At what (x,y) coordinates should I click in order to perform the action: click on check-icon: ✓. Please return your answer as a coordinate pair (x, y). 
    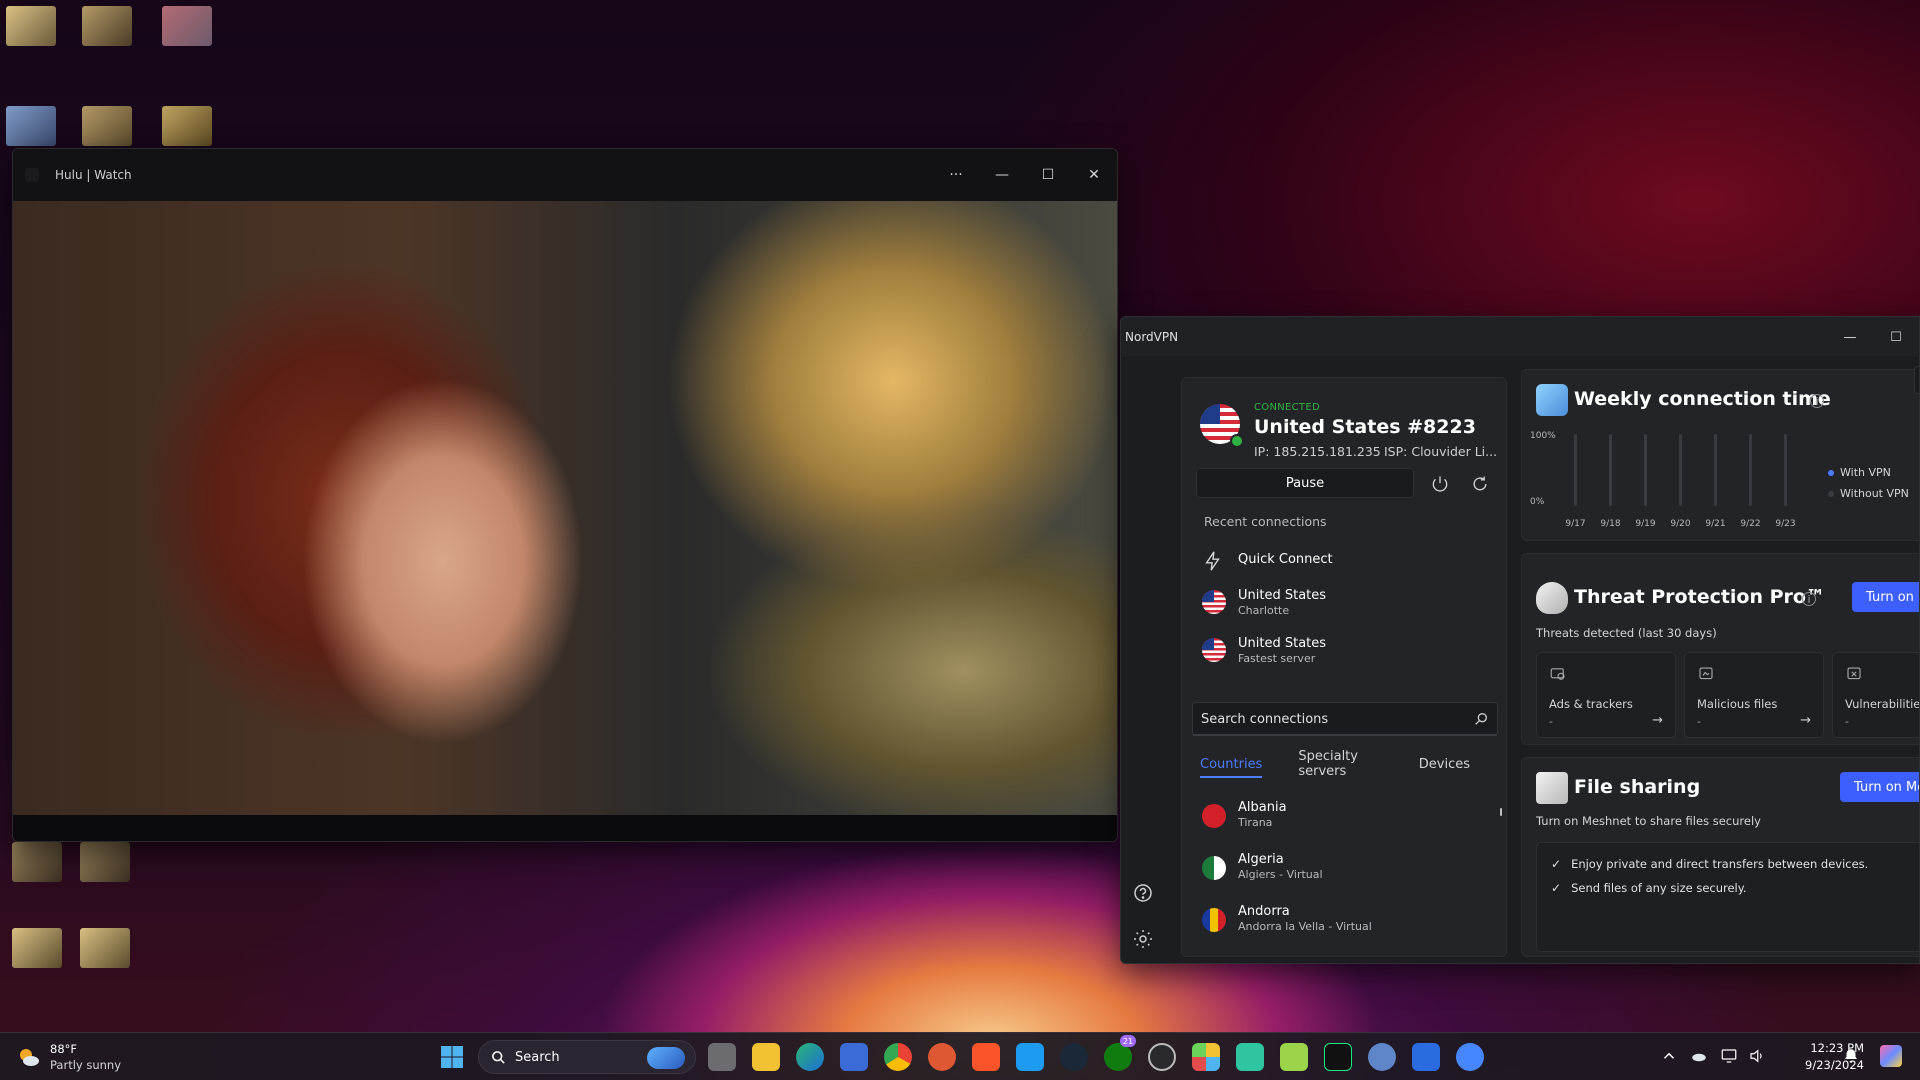
    Looking at the image, I should click on (1556, 864).